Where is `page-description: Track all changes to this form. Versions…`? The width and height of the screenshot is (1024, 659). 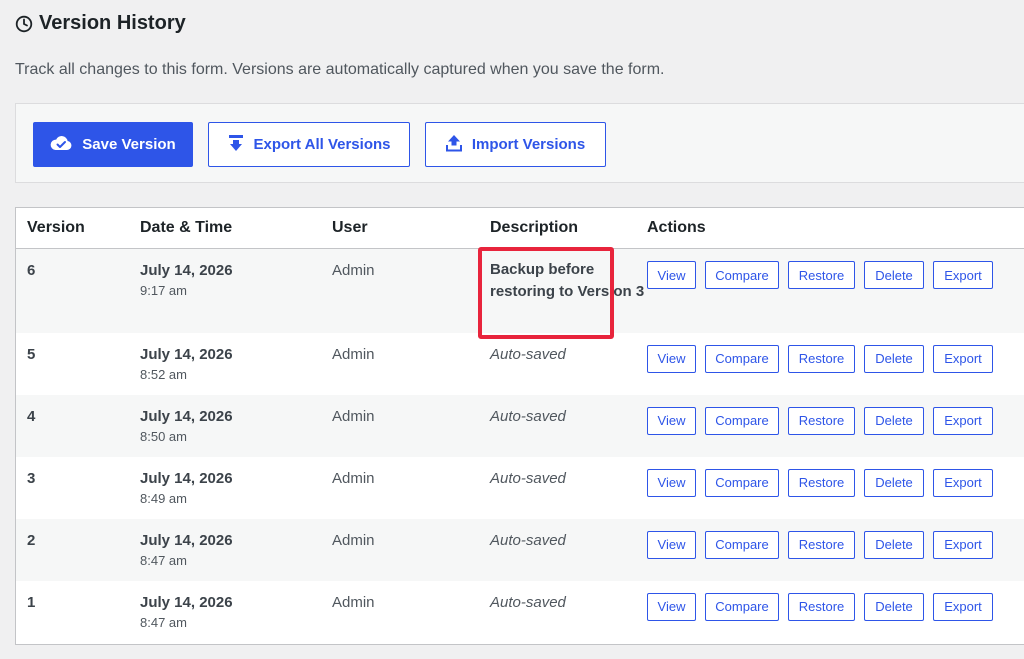
page-description: Track all changes to this form. Versions… is located at coordinates (340, 69).